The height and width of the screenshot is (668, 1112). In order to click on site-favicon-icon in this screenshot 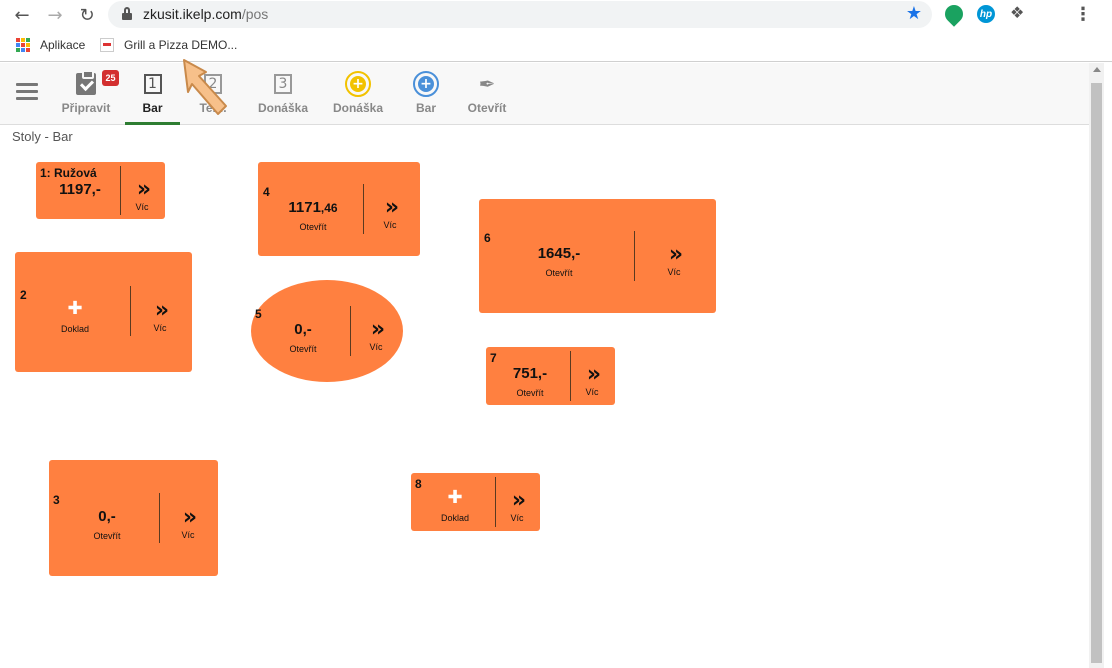, I will do `click(107, 45)`.